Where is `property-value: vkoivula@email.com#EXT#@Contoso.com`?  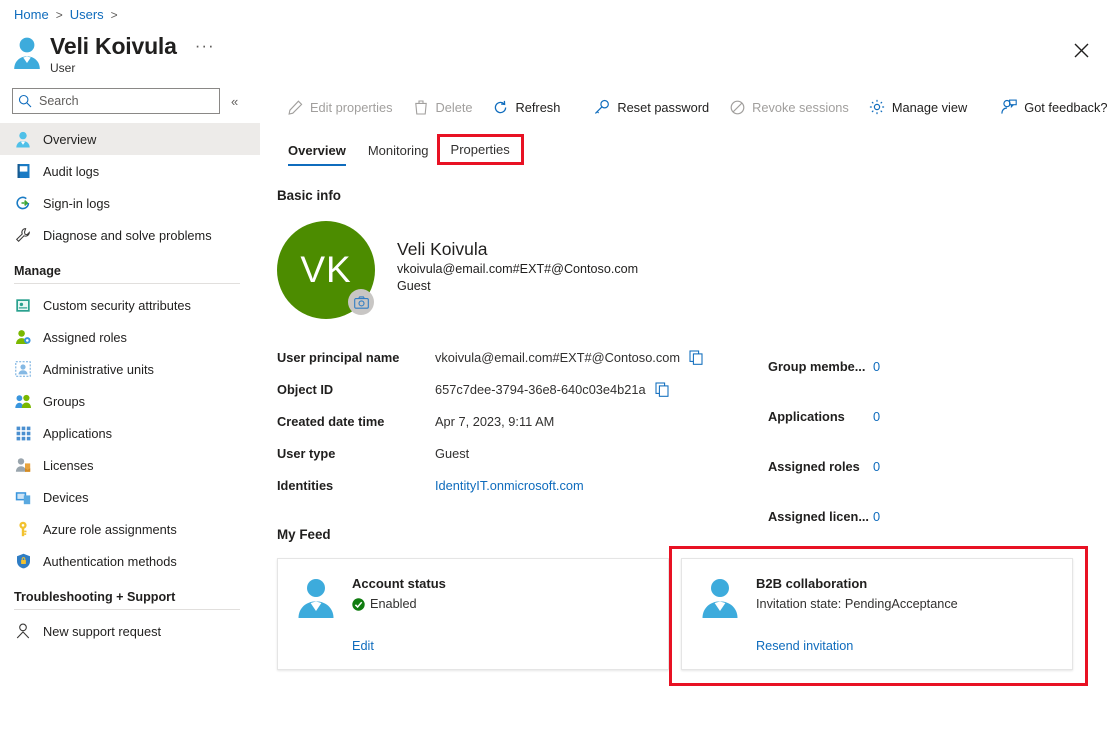
property-value: vkoivula@email.com#EXT#@Contoso.com is located at coordinates (558, 357).